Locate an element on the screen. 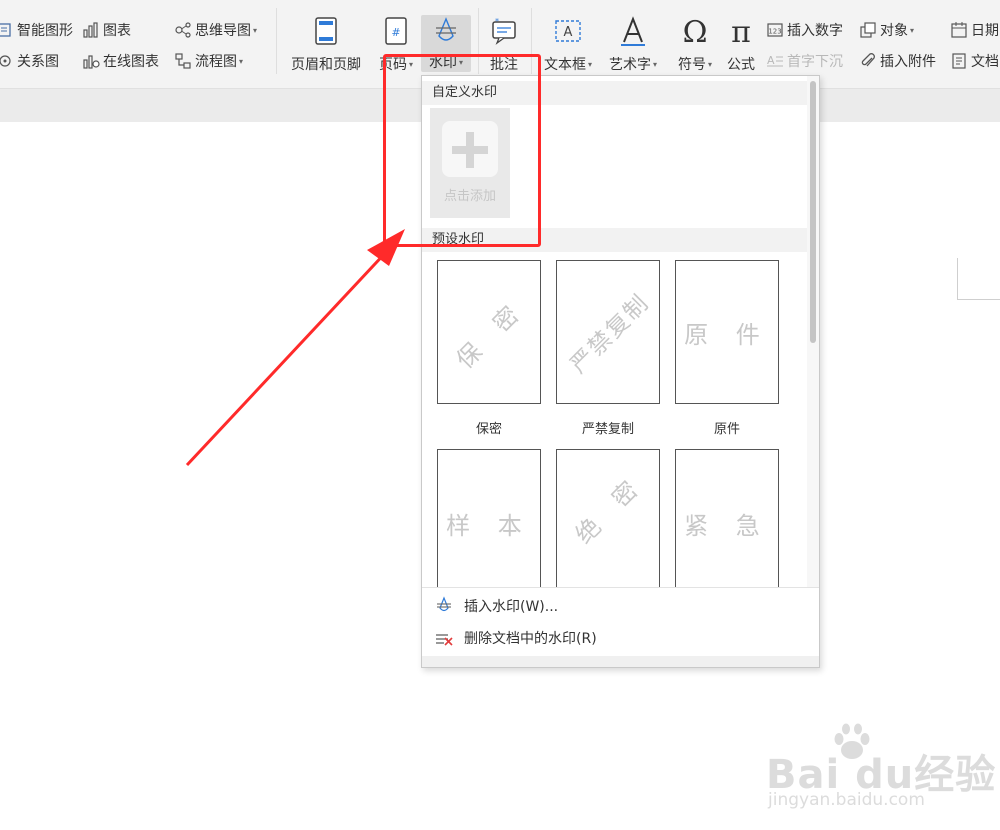 This screenshot has height=830, width=1000. comment-icon: * is located at coordinates (504, 31).